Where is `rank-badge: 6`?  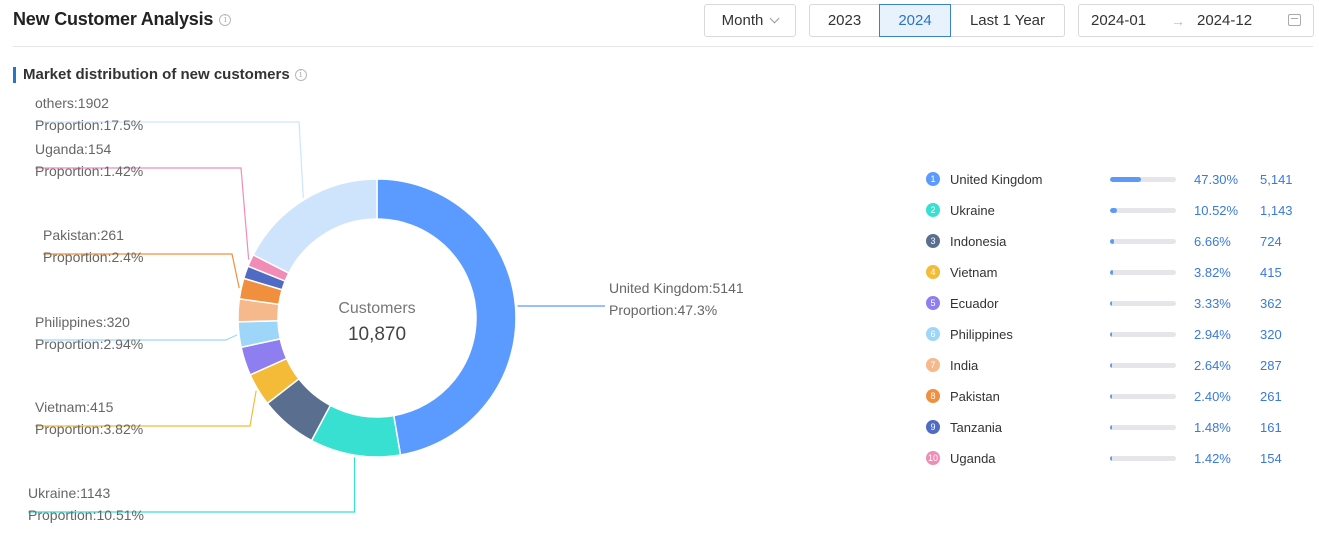 rank-badge: 6 is located at coordinates (933, 334).